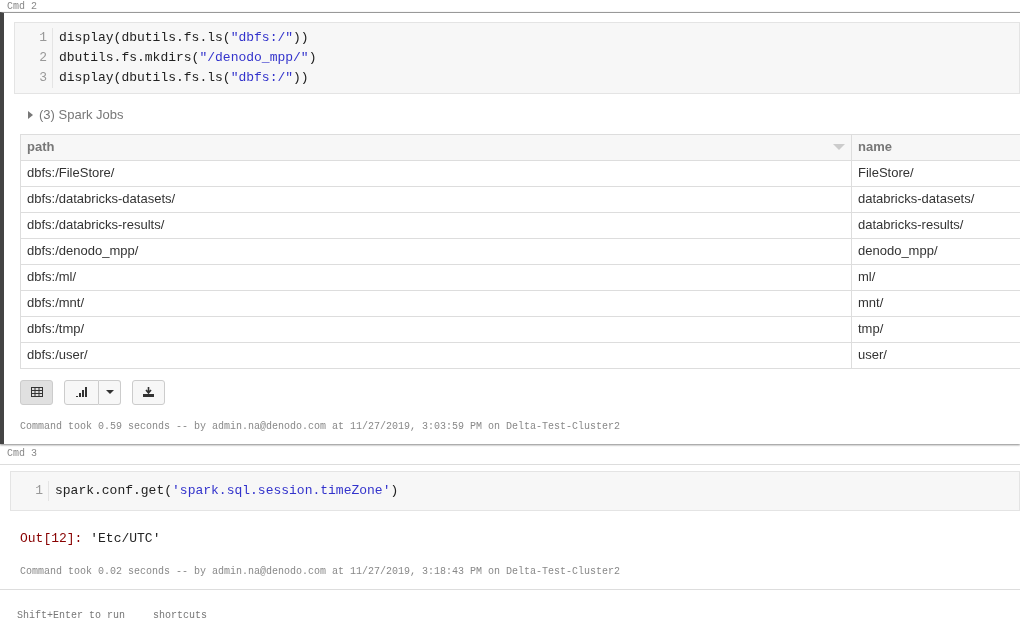 Image resolution: width=1020 pixels, height=619 pixels. I want to click on table-cell: dbfs:/tmp/, so click(436, 329).